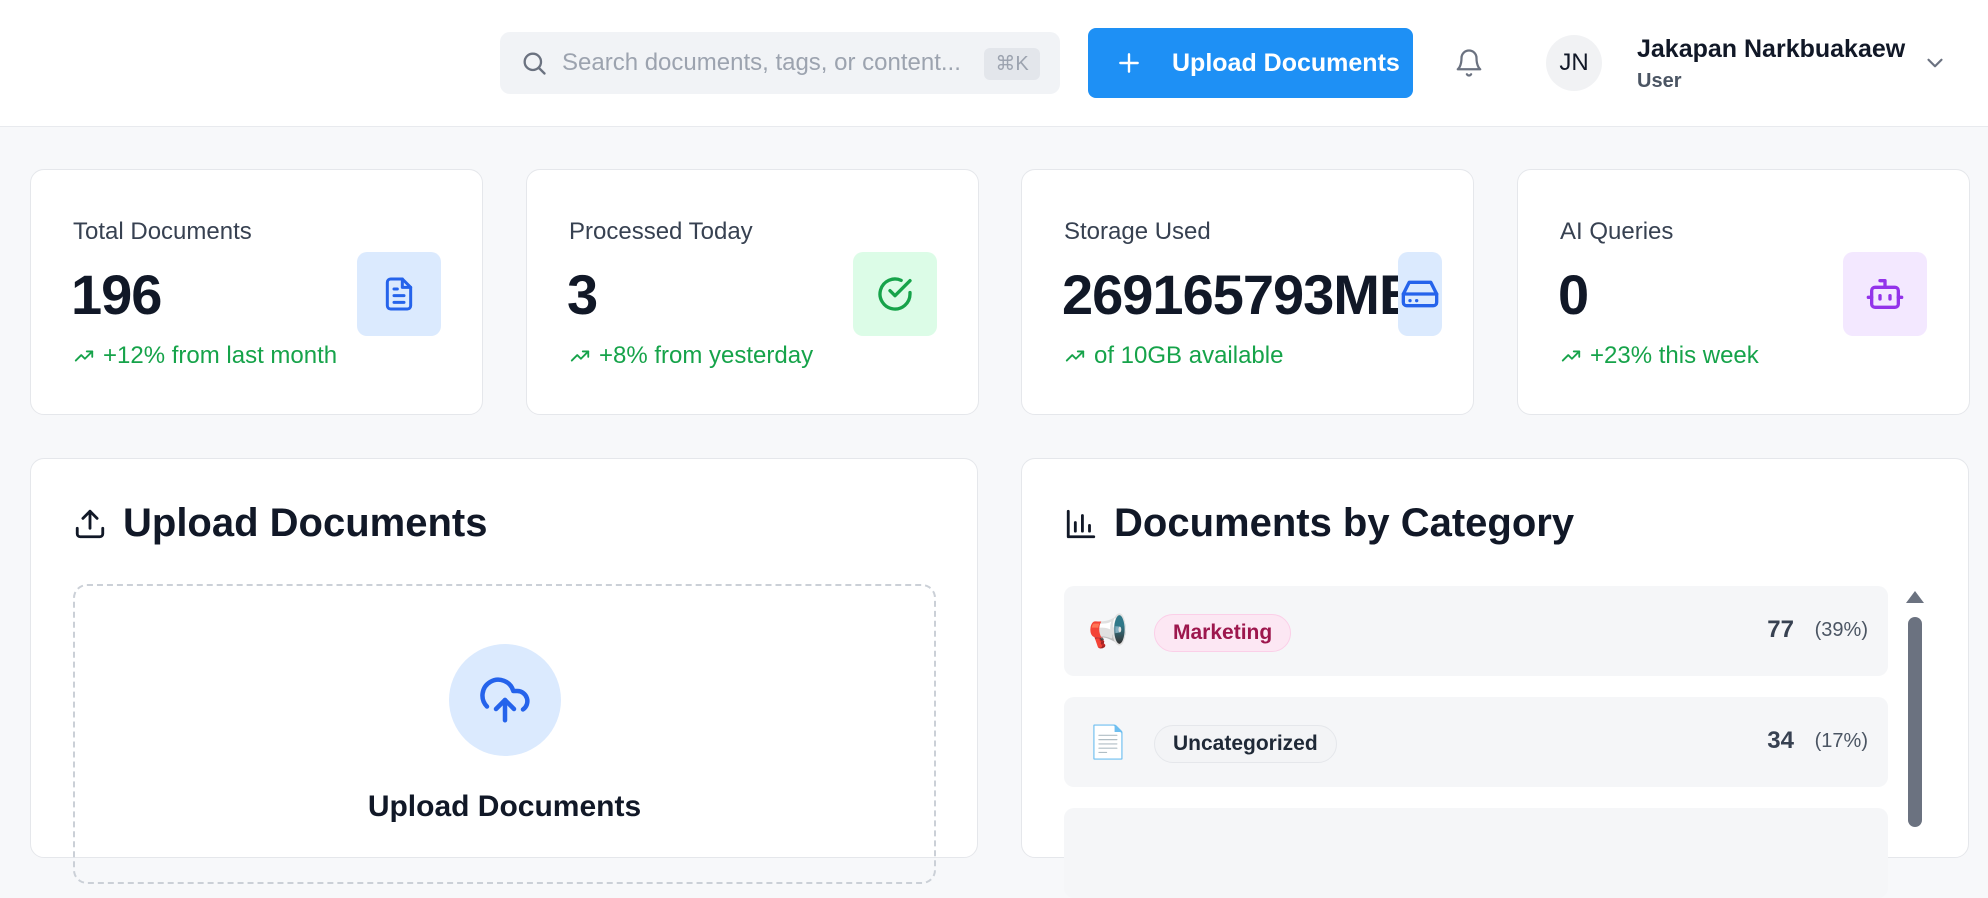 The height and width of the screenshot is (898, 1988). Describe the element at coordinates (305, 523) in the screenshot. I see `upload-panel-title-text: Upload Documents` at that location.